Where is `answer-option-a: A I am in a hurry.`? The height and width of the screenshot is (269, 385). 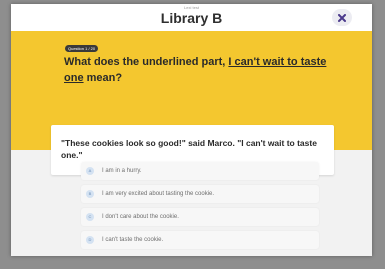
answer-option-a: A I am in a hurry. is located at coordinates (200, 171).